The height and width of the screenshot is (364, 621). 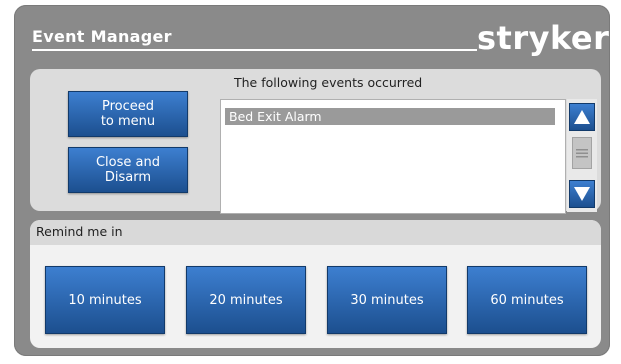 I want to click on page-title: Event Manager, so click(x=102, y=36).